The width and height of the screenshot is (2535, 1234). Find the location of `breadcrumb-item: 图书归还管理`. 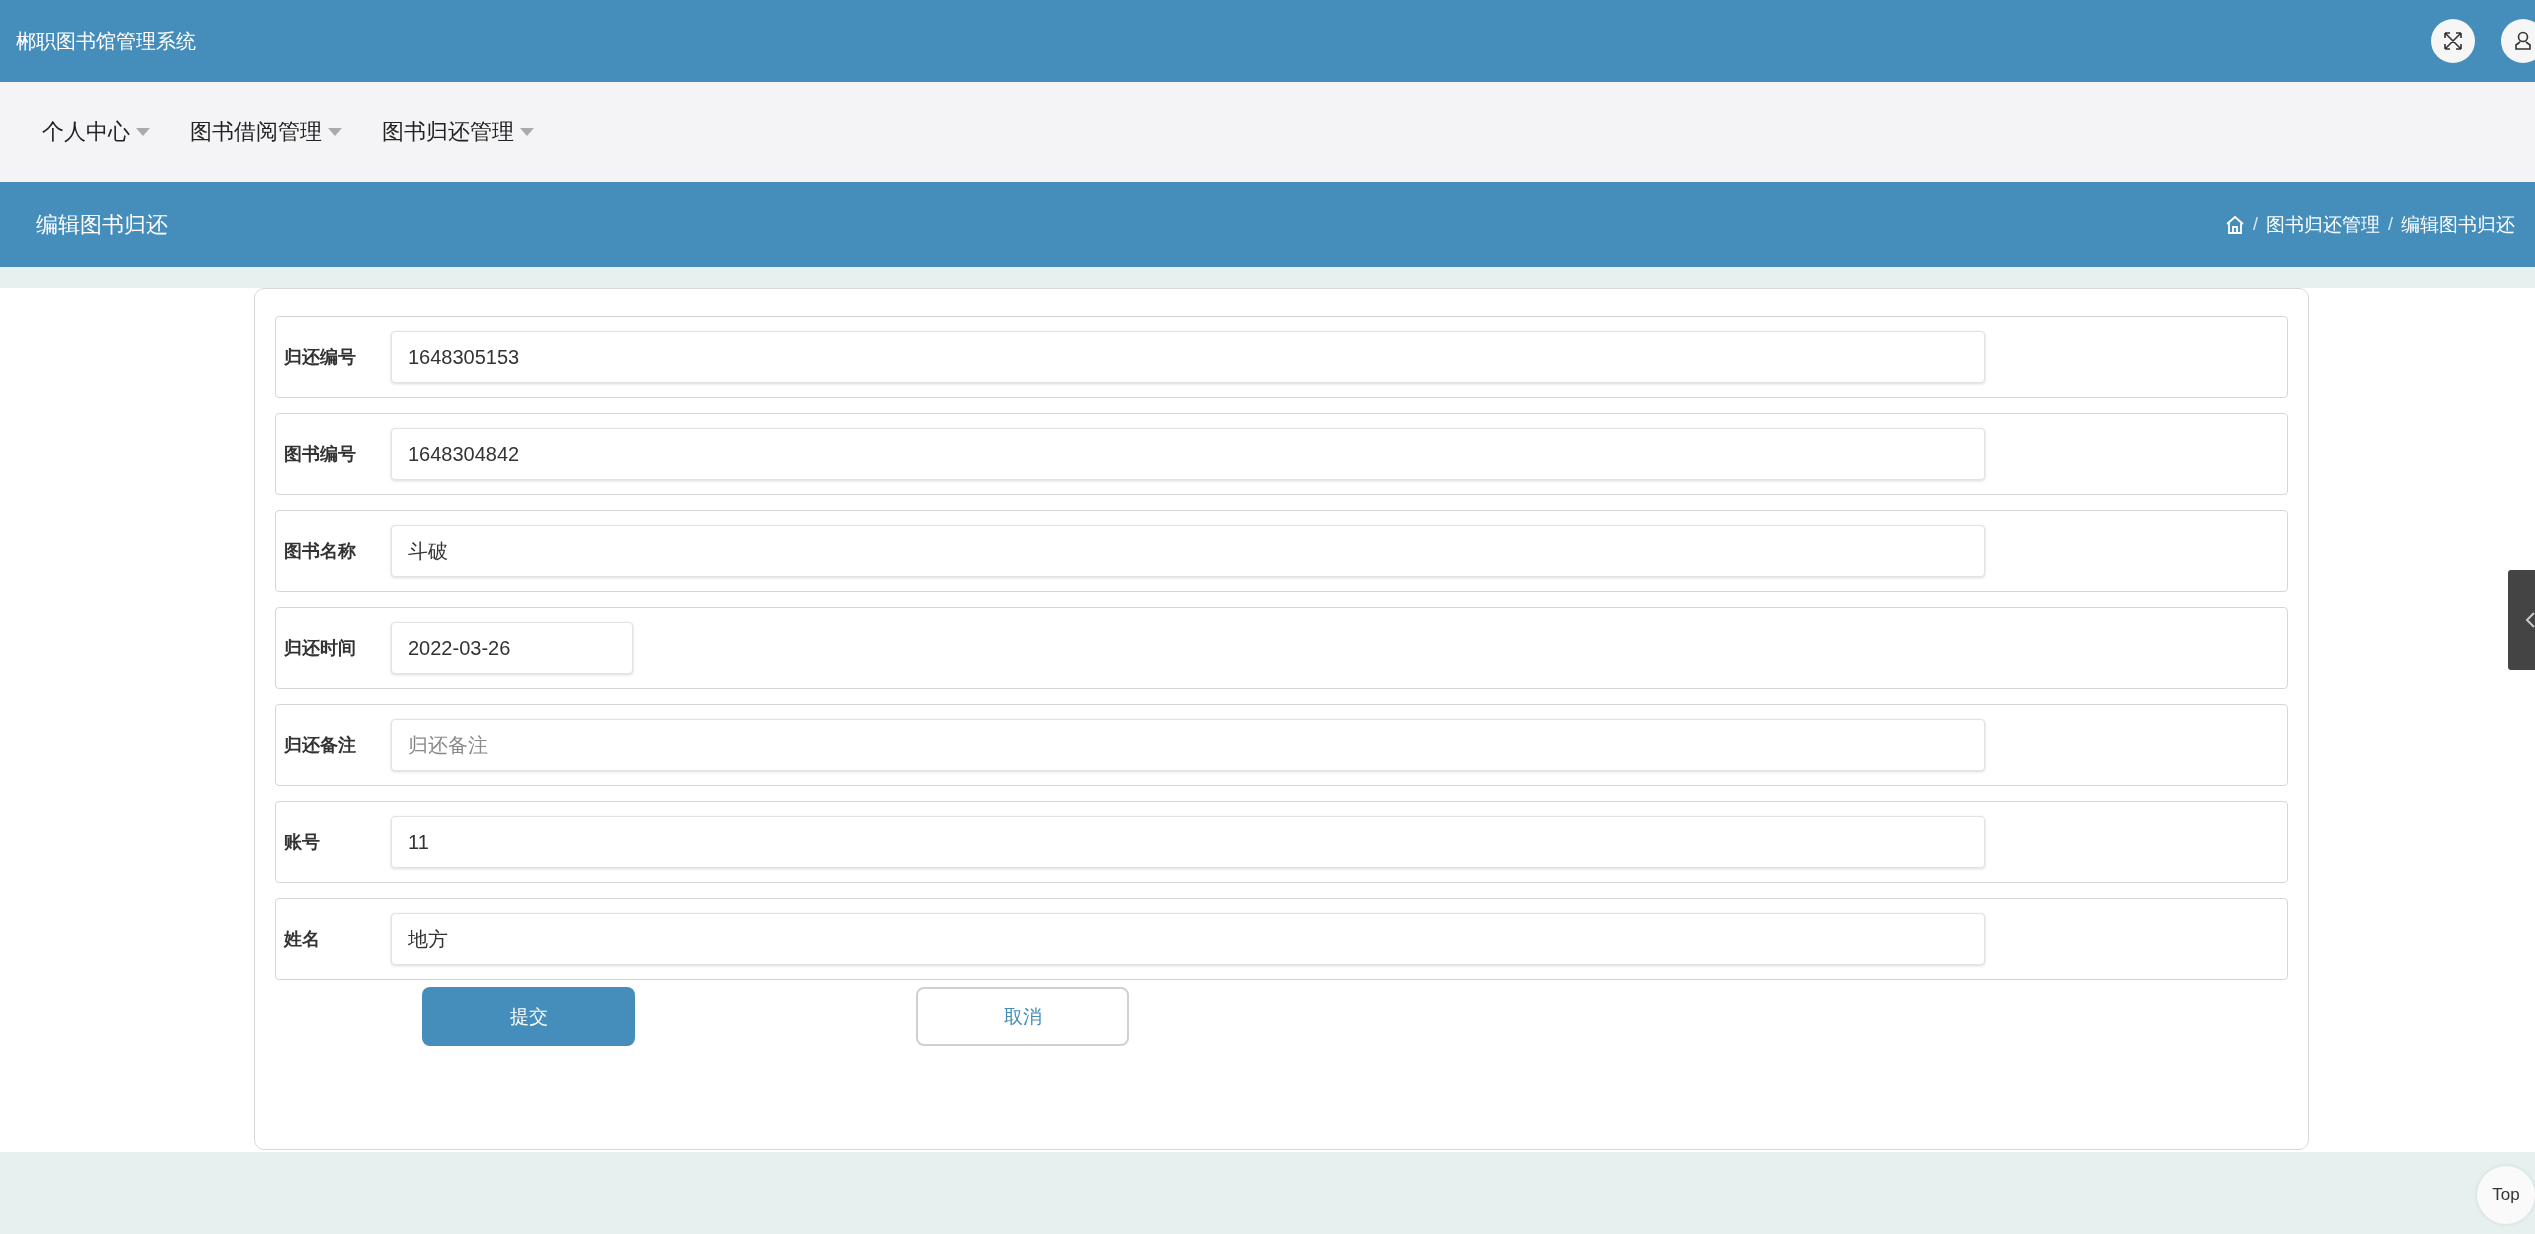

breadcrumb-item: 图书归还管理 is located at coordinates (2323, 224).